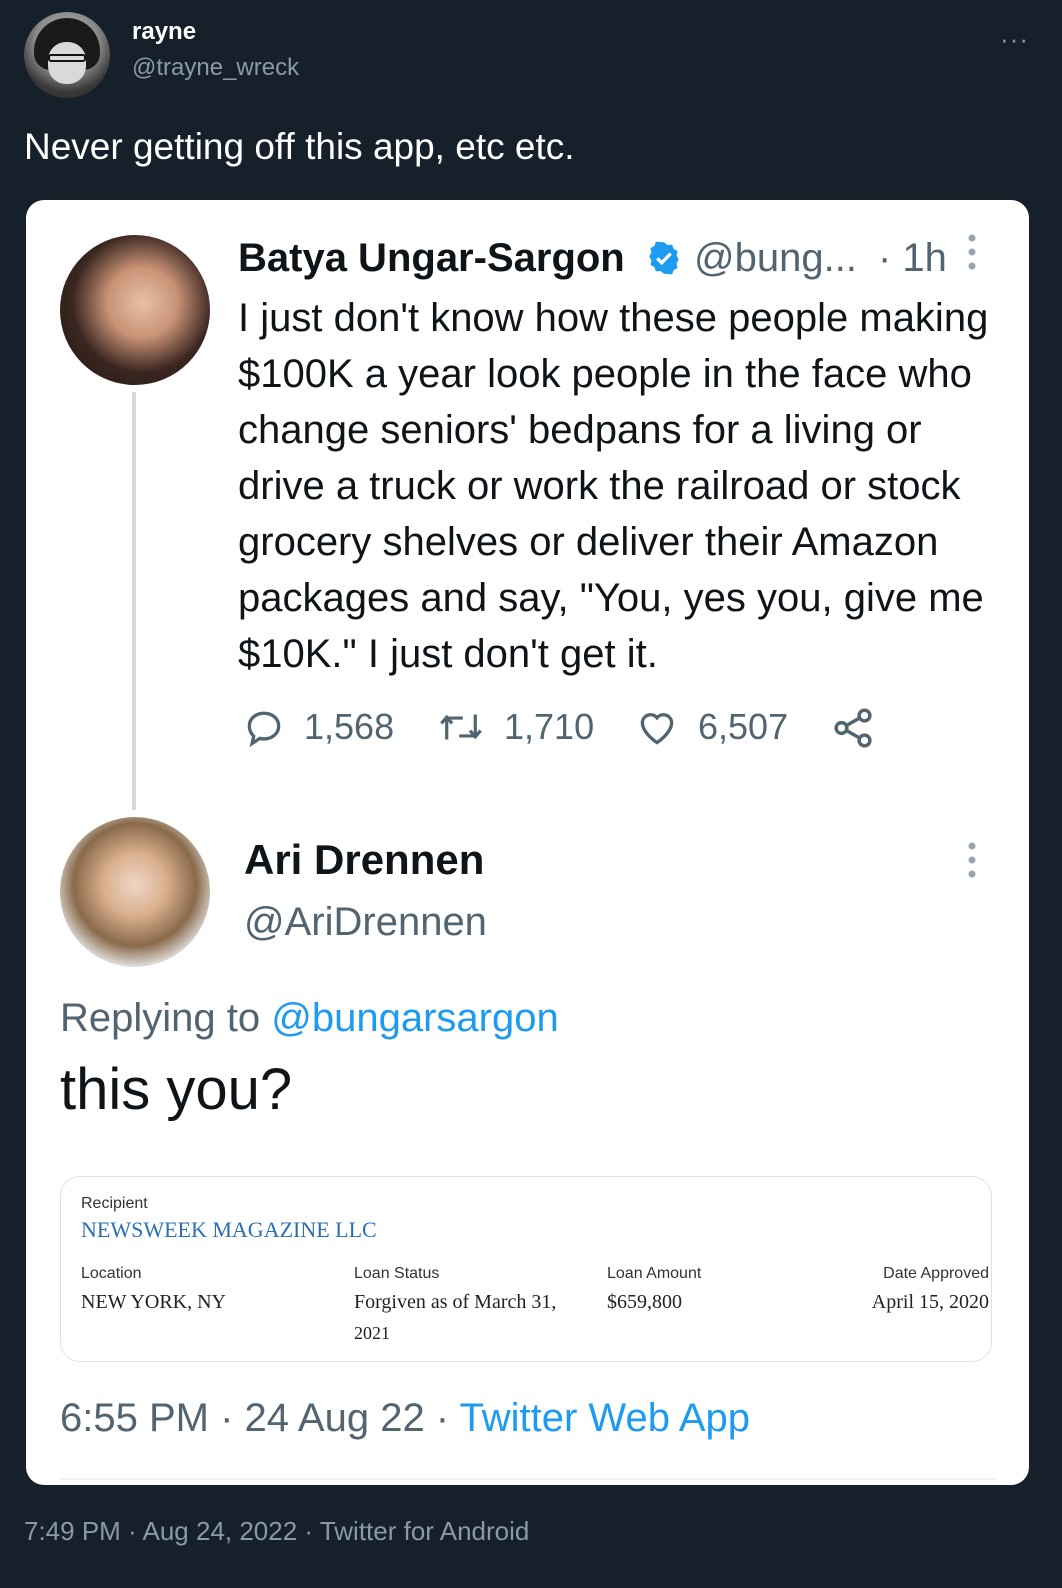 This screenshot has height=1588, width=1062. I want to click on avatar-face, so click(67, 63).